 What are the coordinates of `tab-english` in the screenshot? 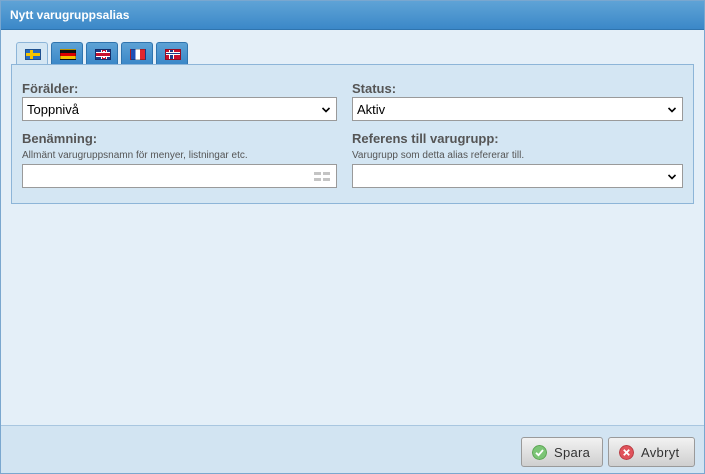 It's located at (102, 53).